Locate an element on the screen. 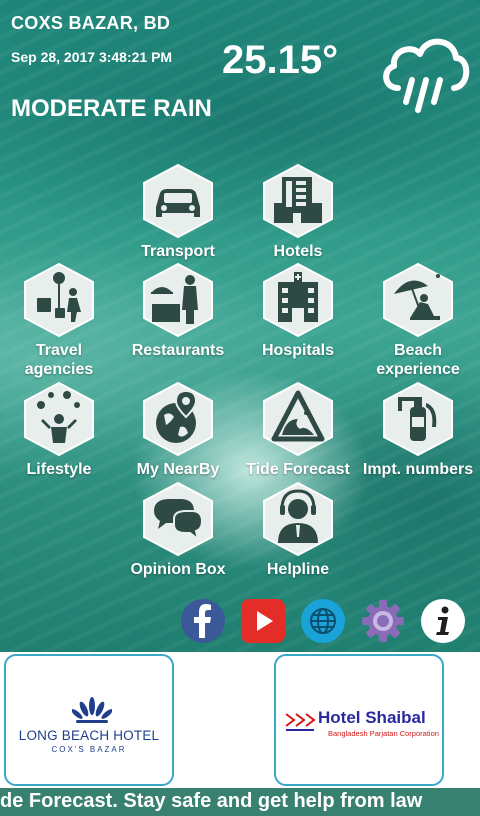 The image size is (480, 816). helpline-tile: Helpline is located at coordinates (298, 530).